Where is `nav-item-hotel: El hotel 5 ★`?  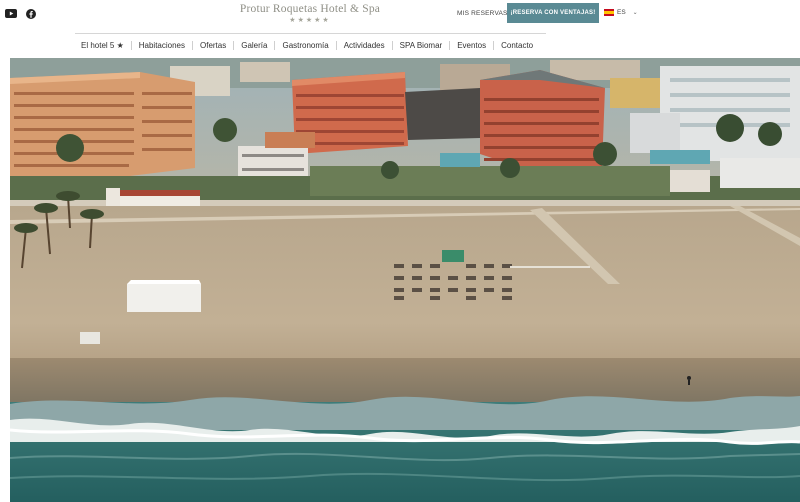 nav-item-hotel: El hotel 5 ★ is located at coordinates (103, 45).